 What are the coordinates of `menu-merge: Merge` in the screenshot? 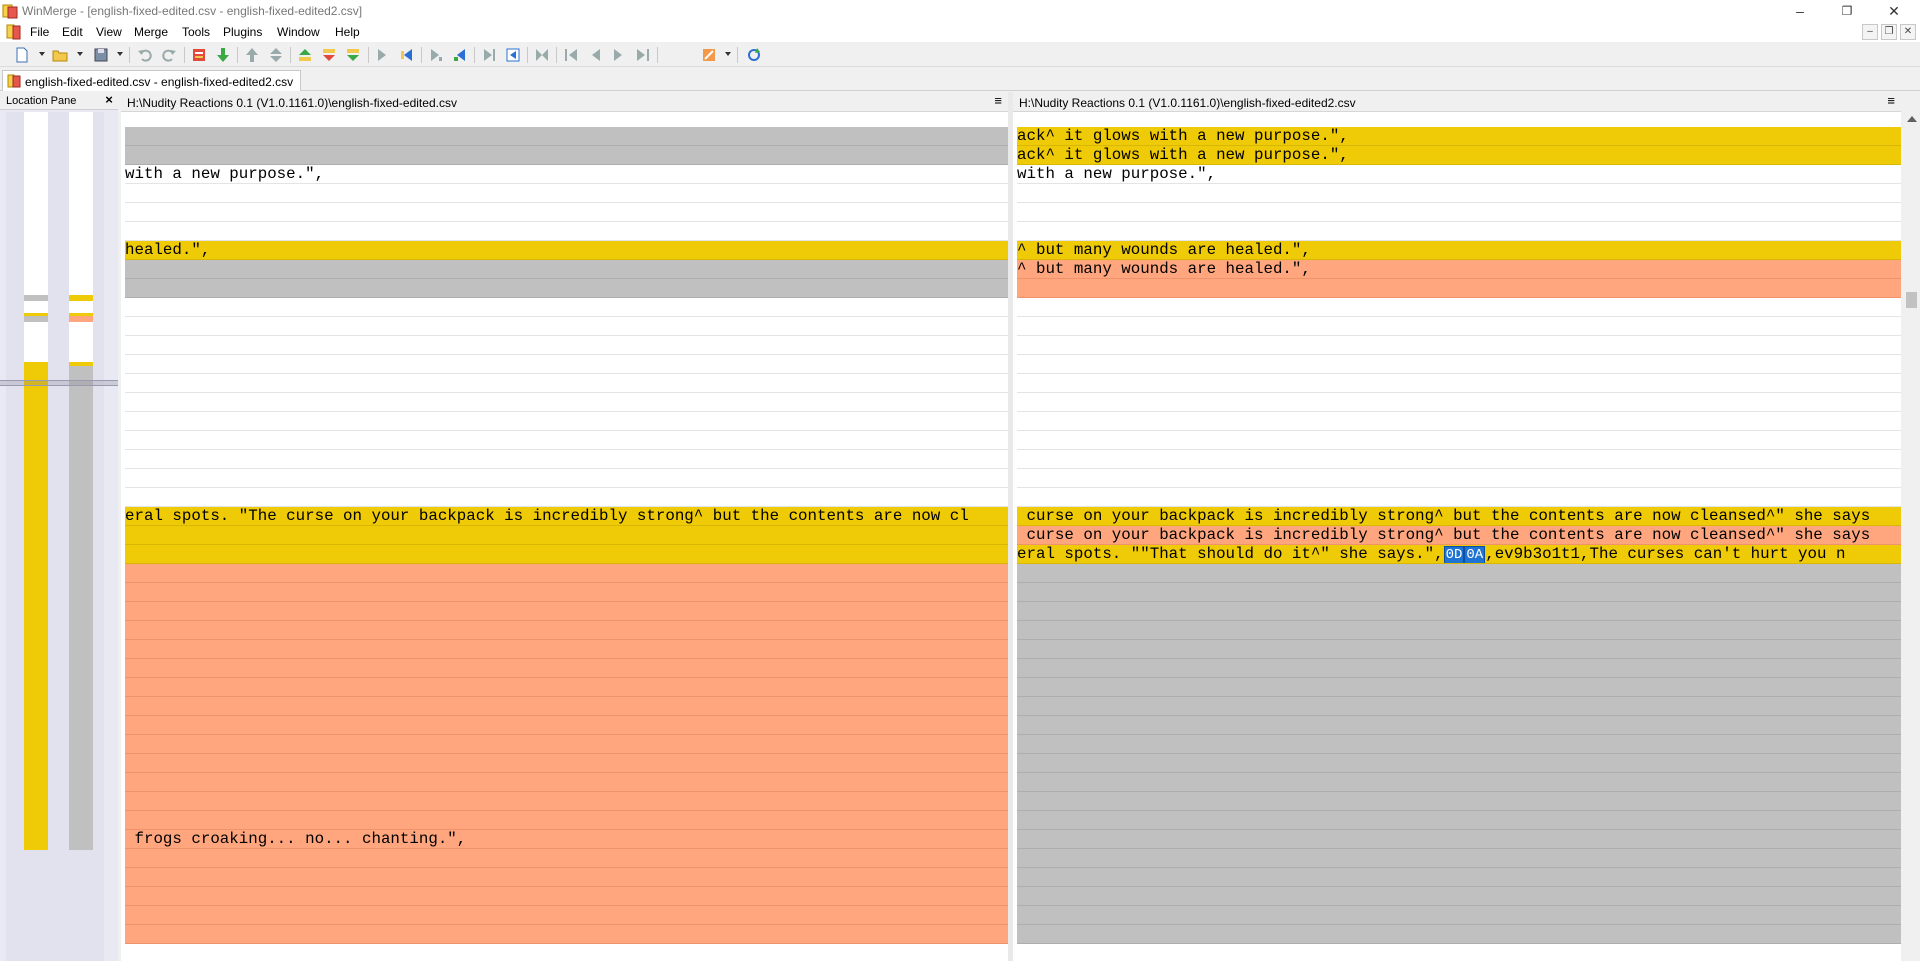 It's located at (151, 32).